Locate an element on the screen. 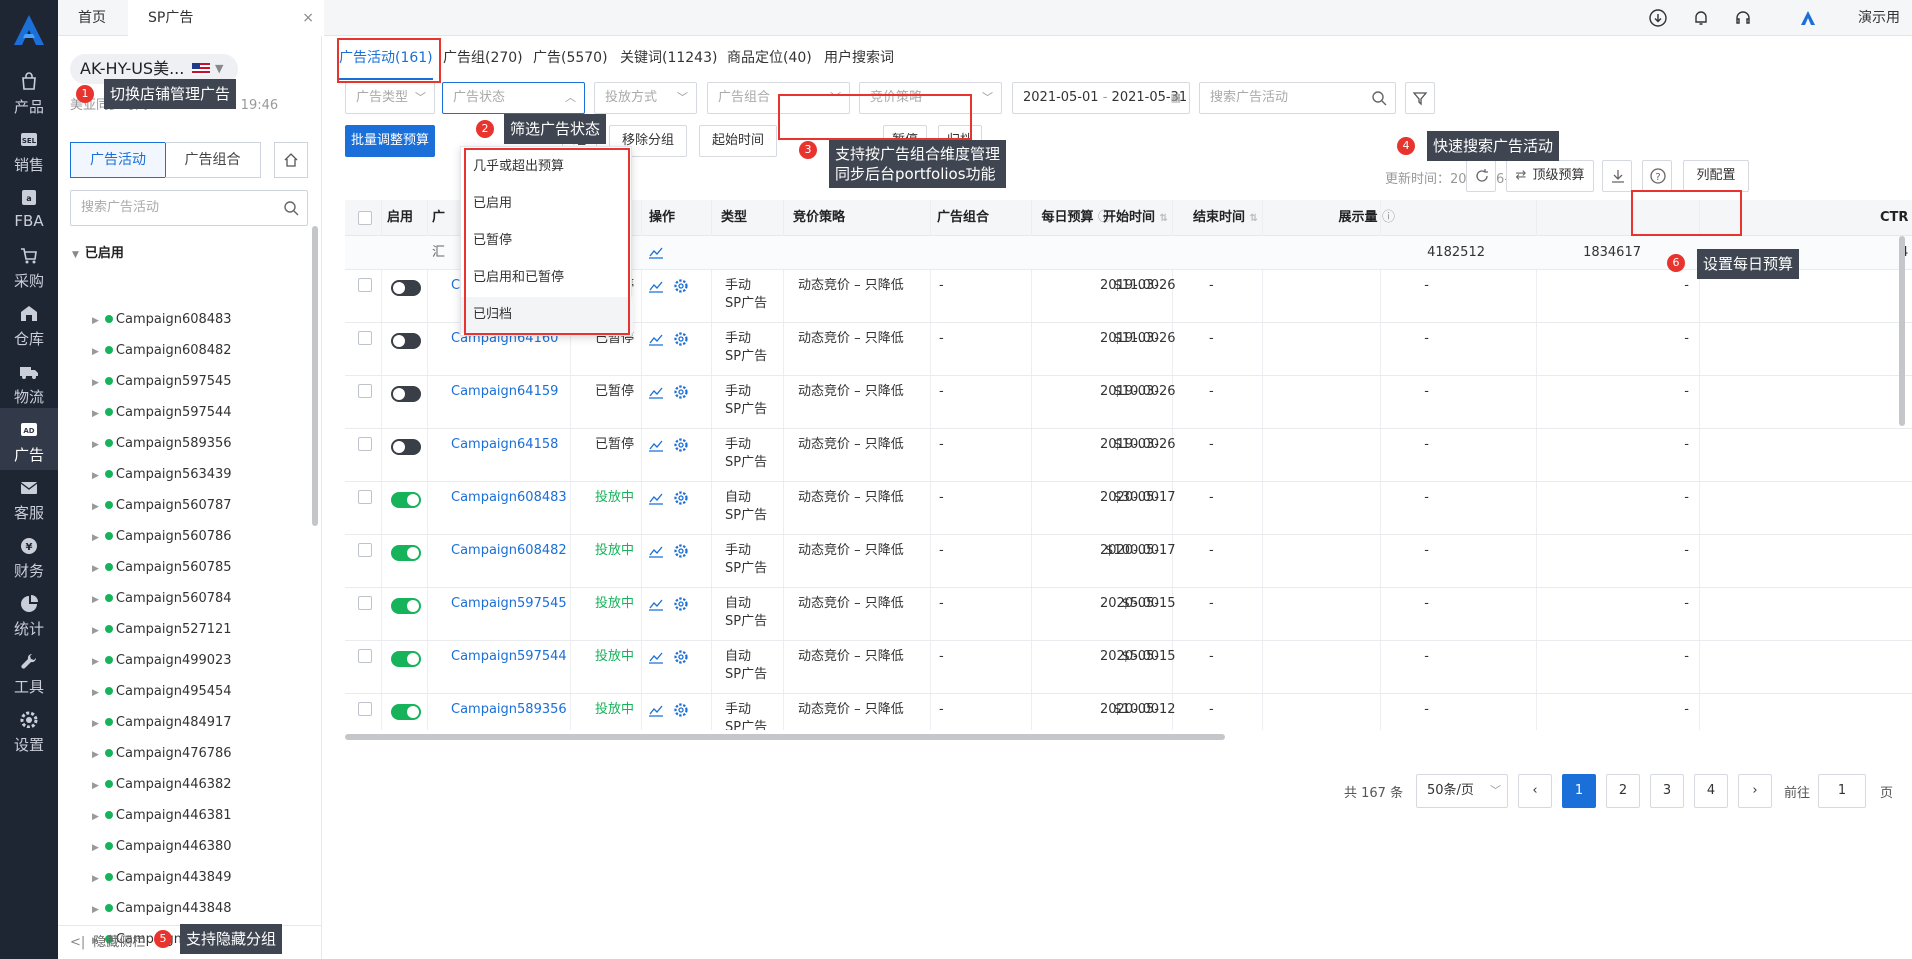 This screenshot has height=959, width=1912. nav-item-6: AD 广告 is located at coordinates (29, 439).